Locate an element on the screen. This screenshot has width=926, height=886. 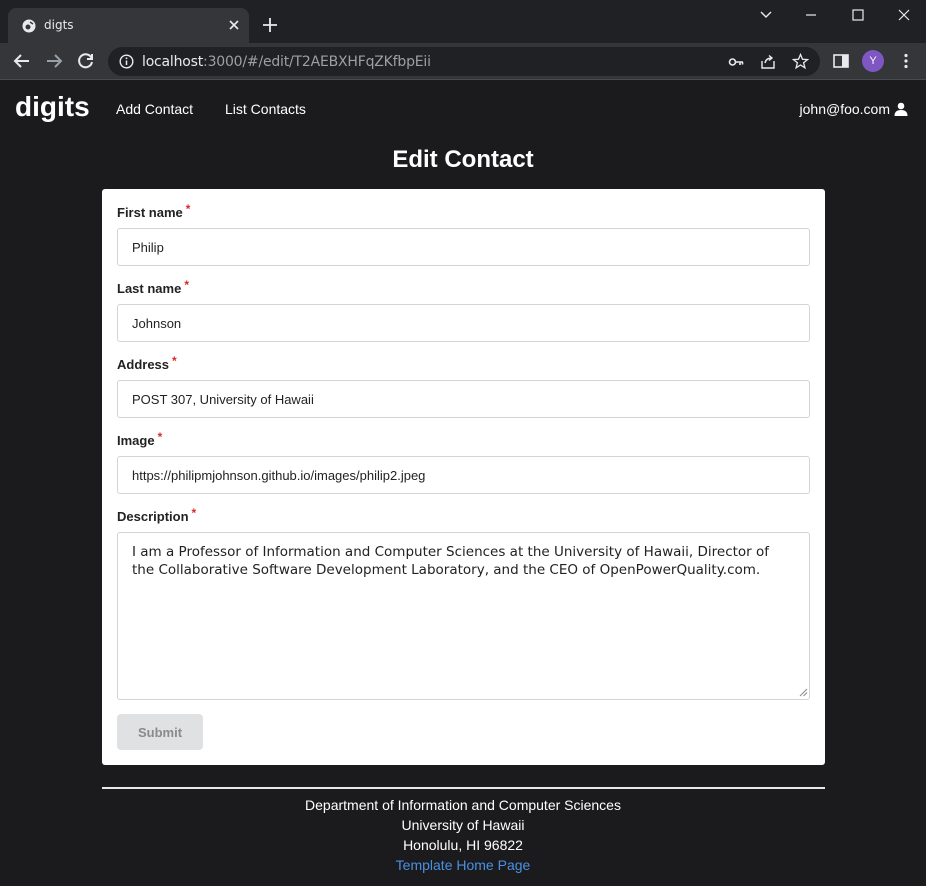
side-panel-icon is located at coordinates (841, 61).